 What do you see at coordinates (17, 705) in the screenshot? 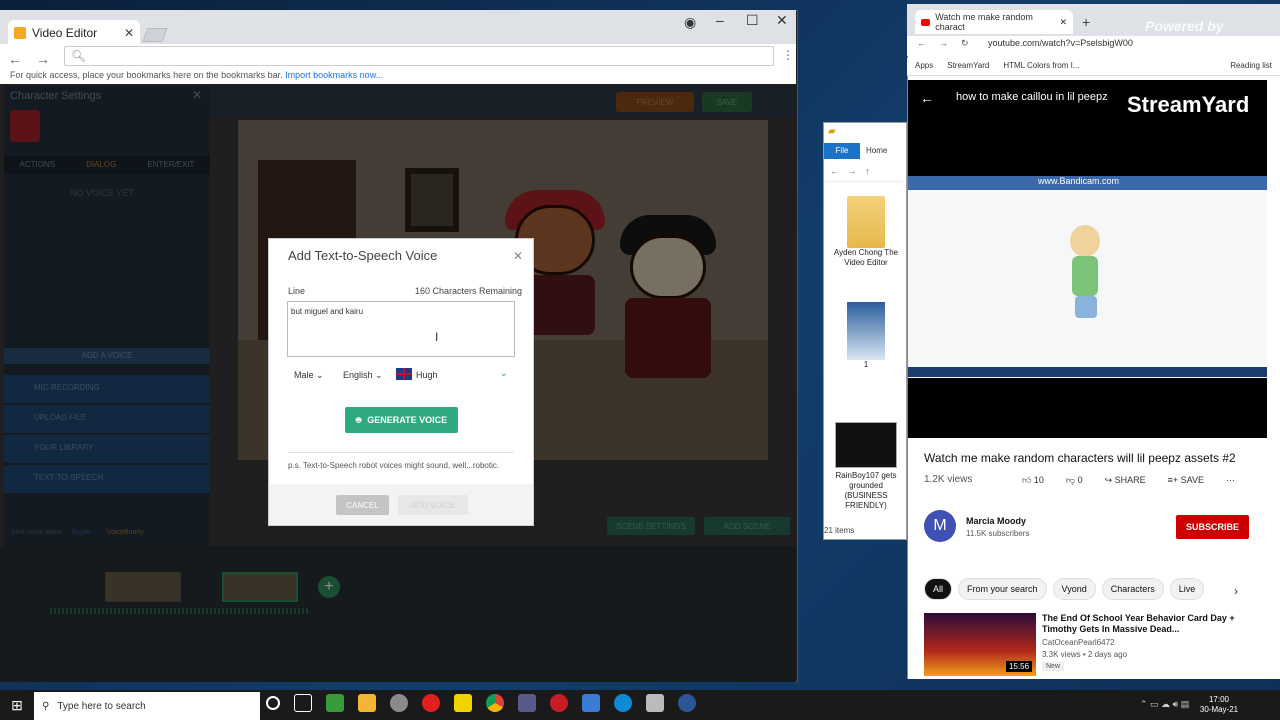
I see `windows-start-icon: ⊞` at bounding box center [17, 705].